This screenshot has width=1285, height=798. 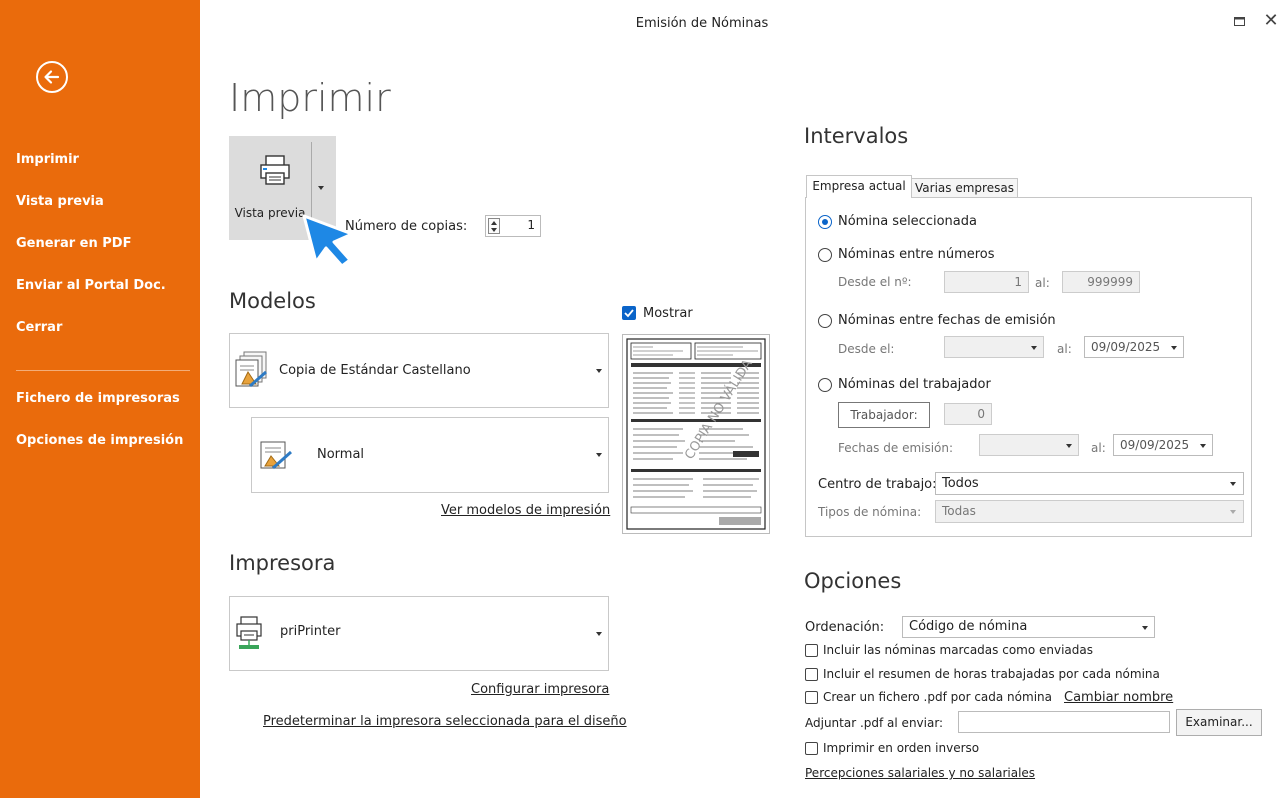 I want to click on include-sent-checkbox, so click(x=811, y=650).